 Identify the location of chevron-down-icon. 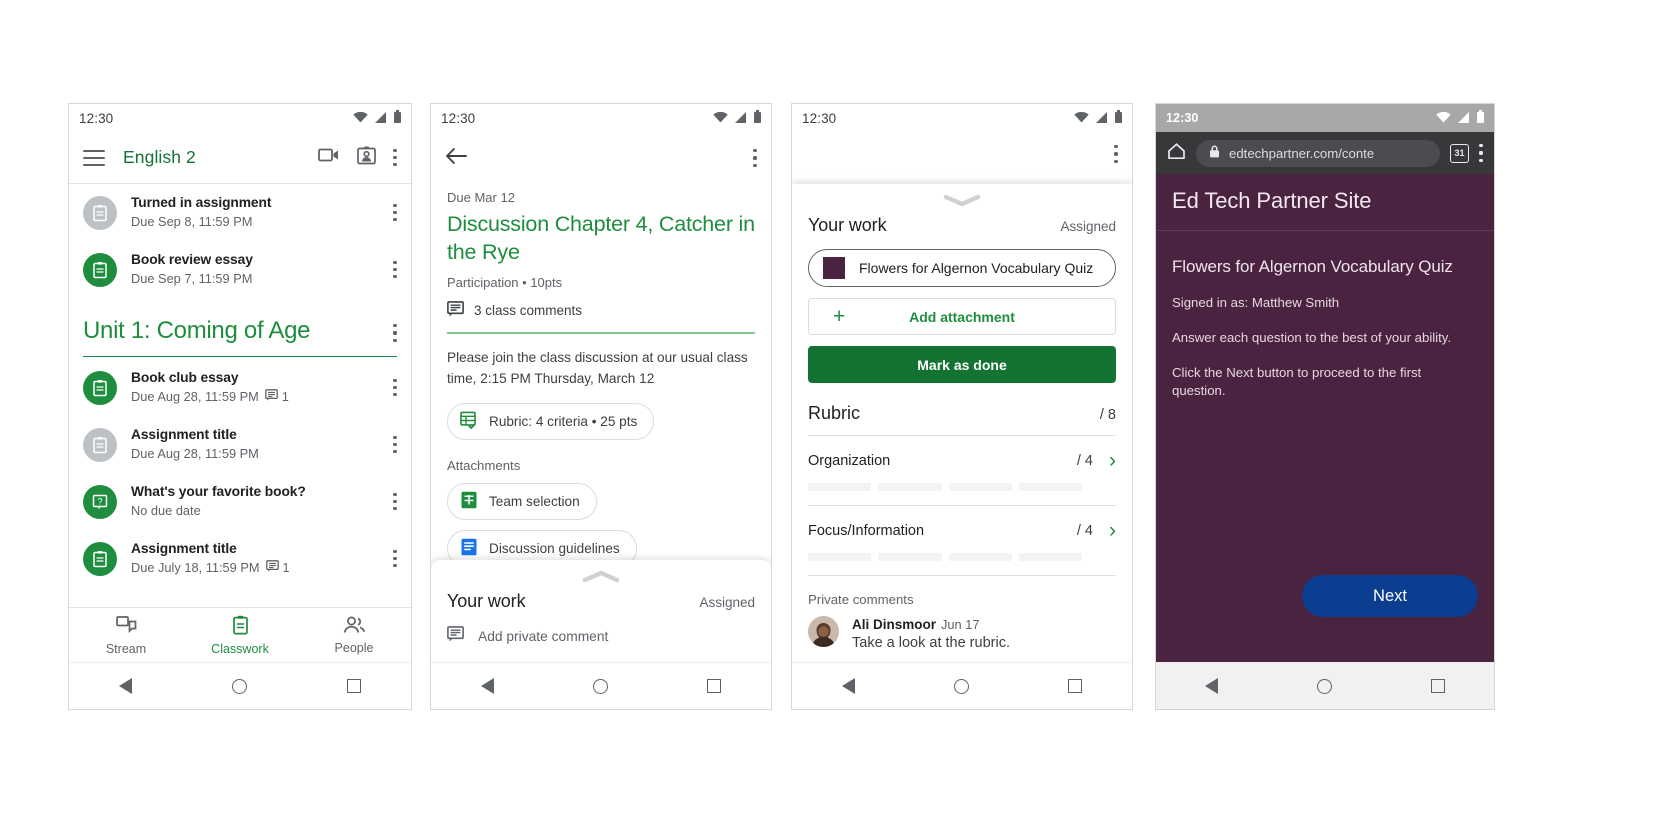
(962, 195).